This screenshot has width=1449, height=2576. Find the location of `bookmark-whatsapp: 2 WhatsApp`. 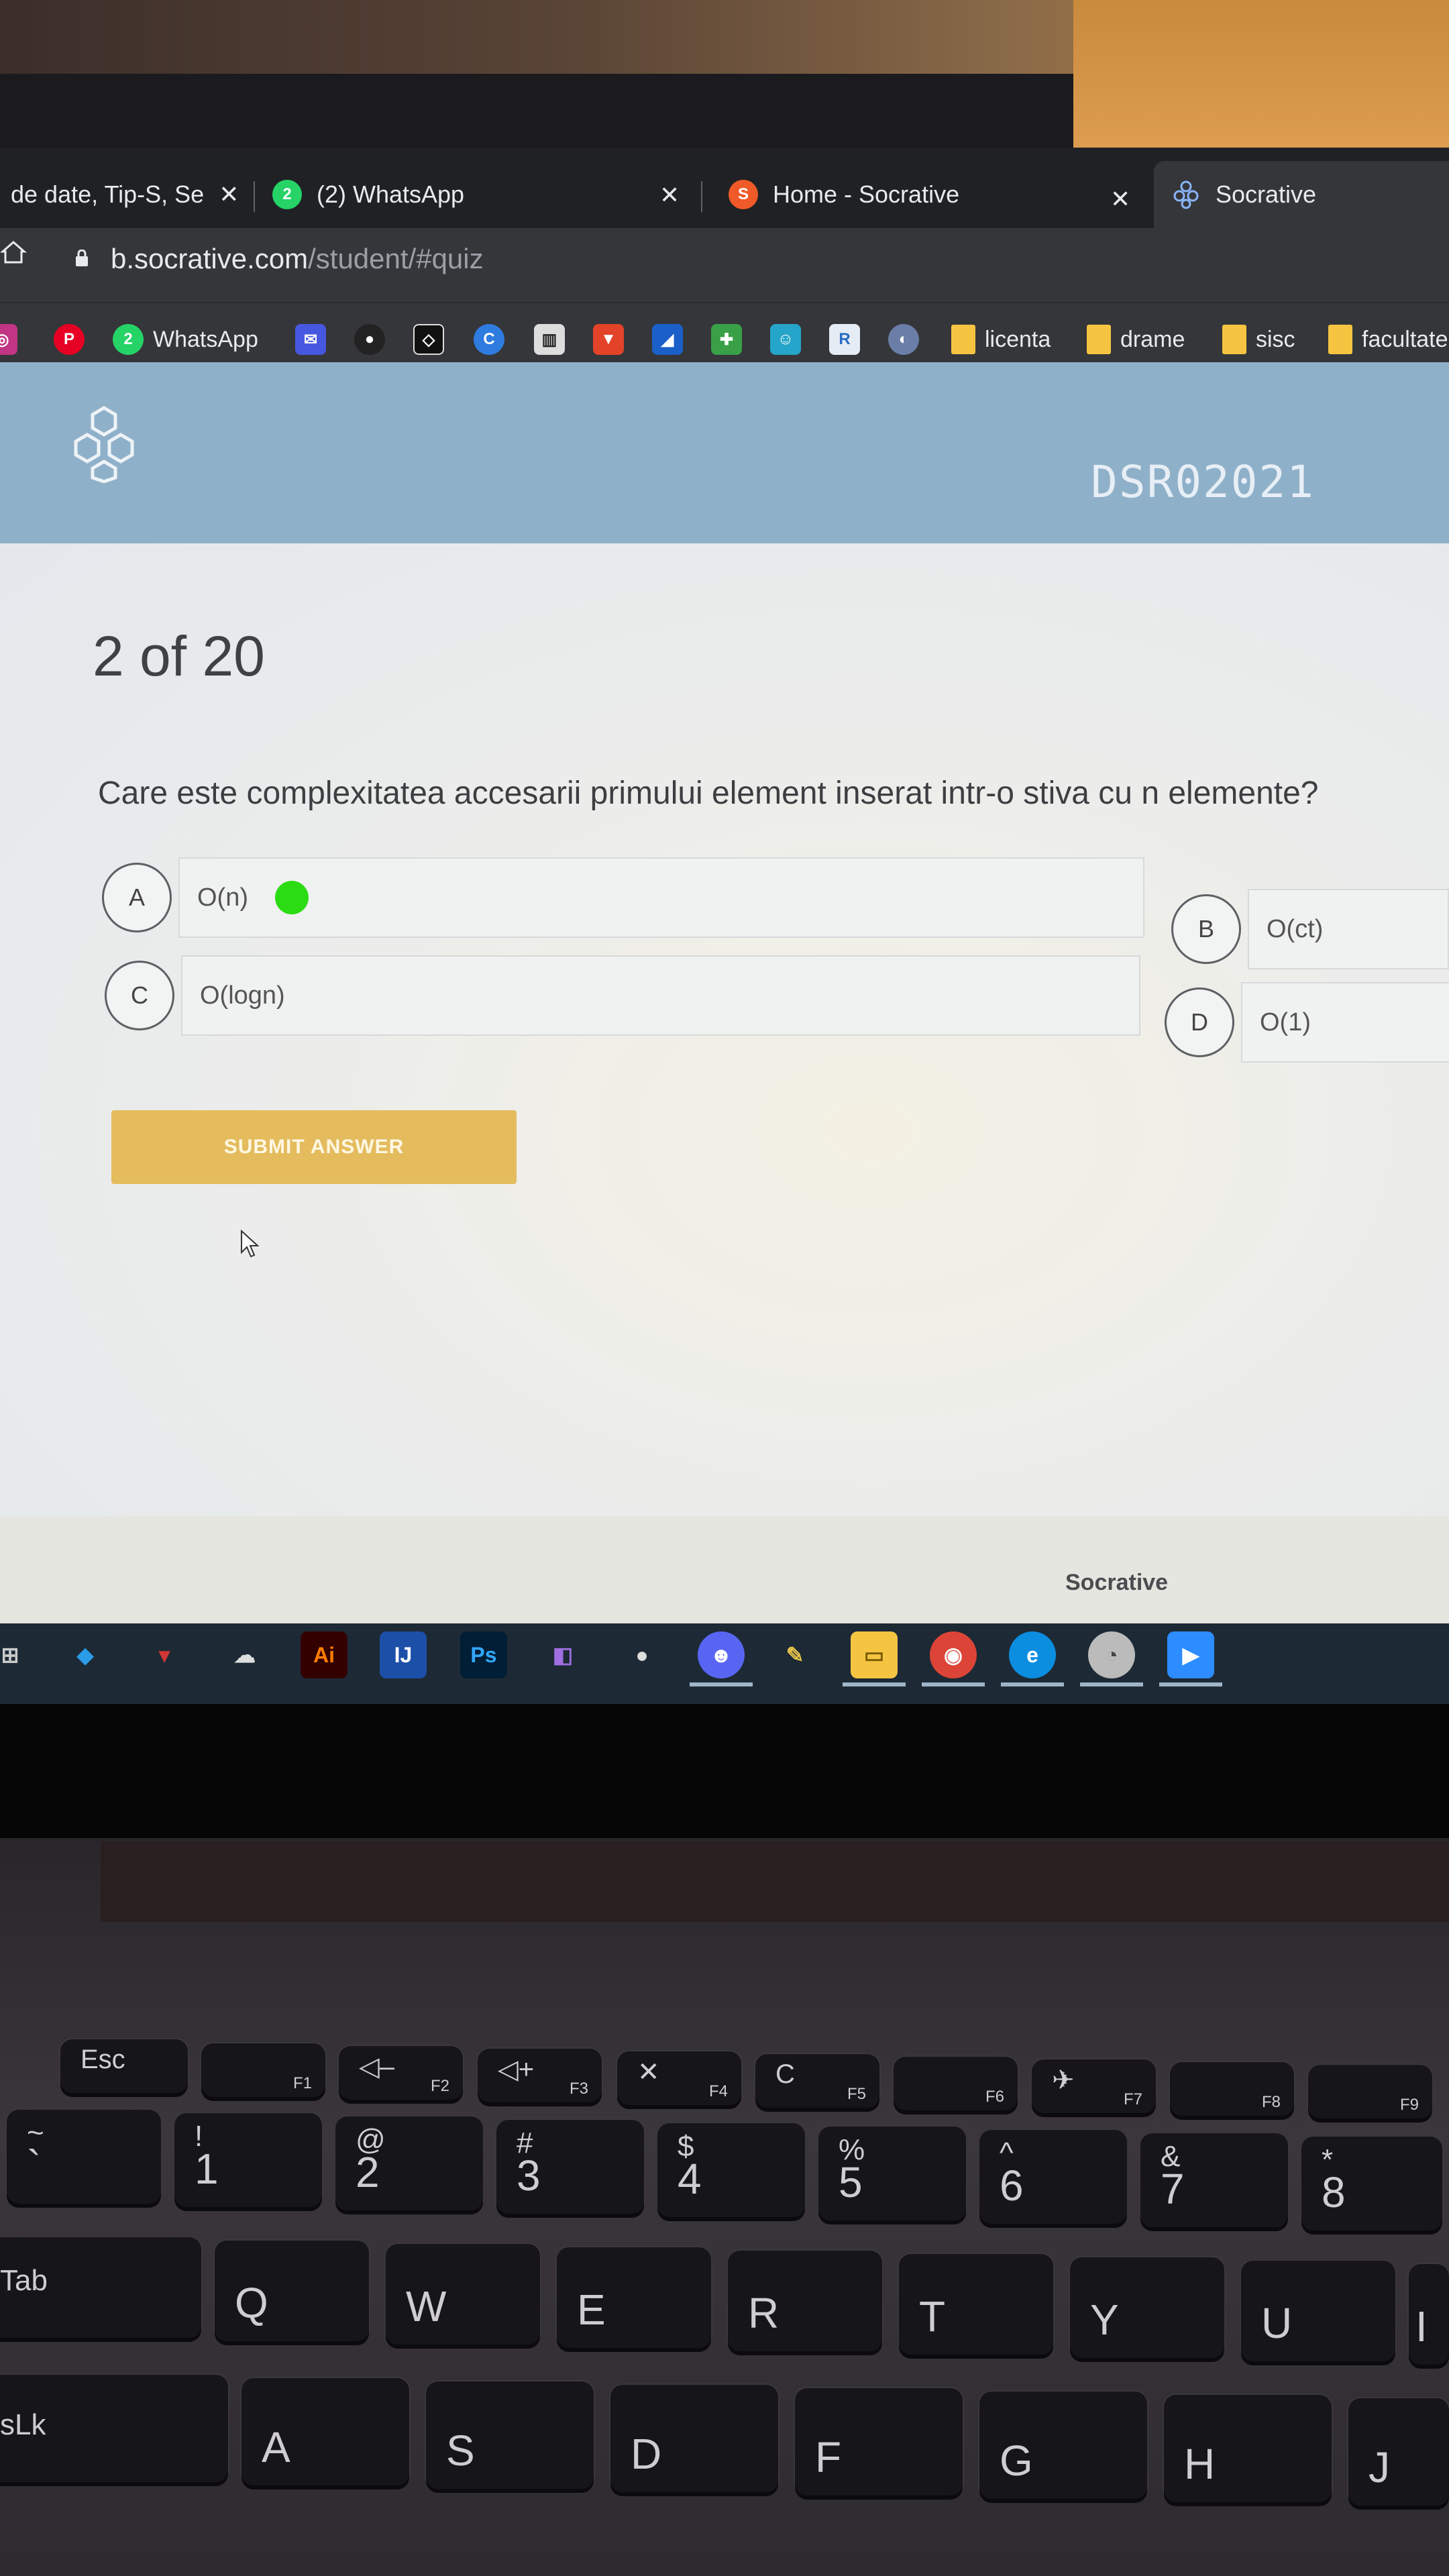

bookmark-whatsapp: 2 WhatsApp is located at coordinates (185, 339).